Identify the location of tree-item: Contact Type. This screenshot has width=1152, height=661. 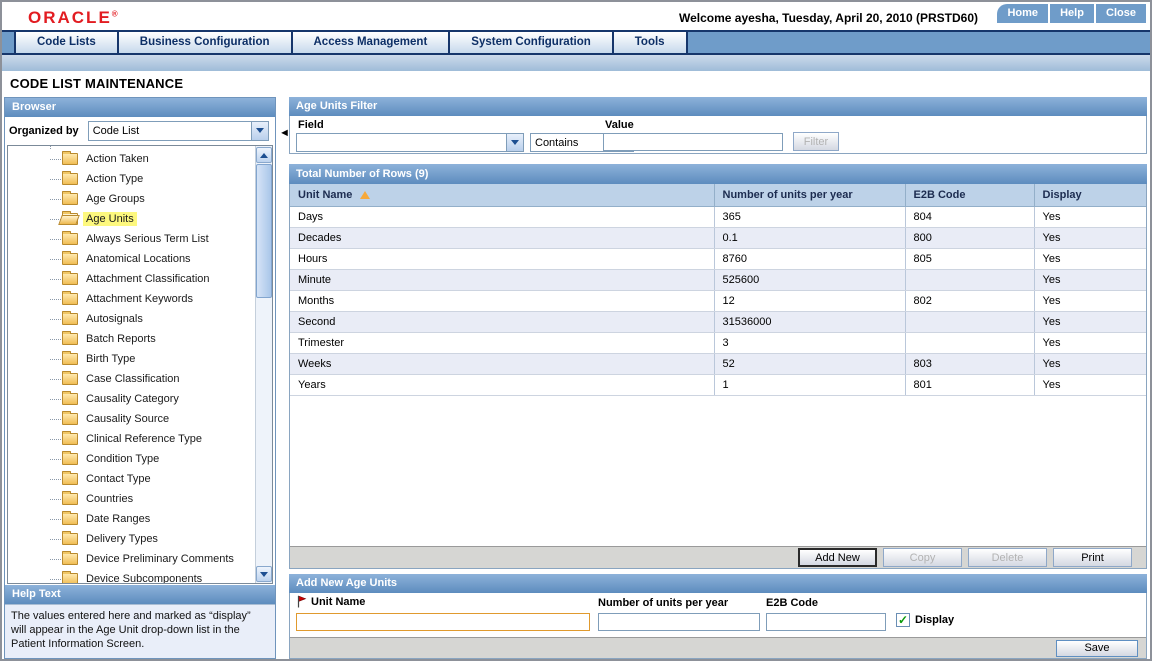
(140, 479).